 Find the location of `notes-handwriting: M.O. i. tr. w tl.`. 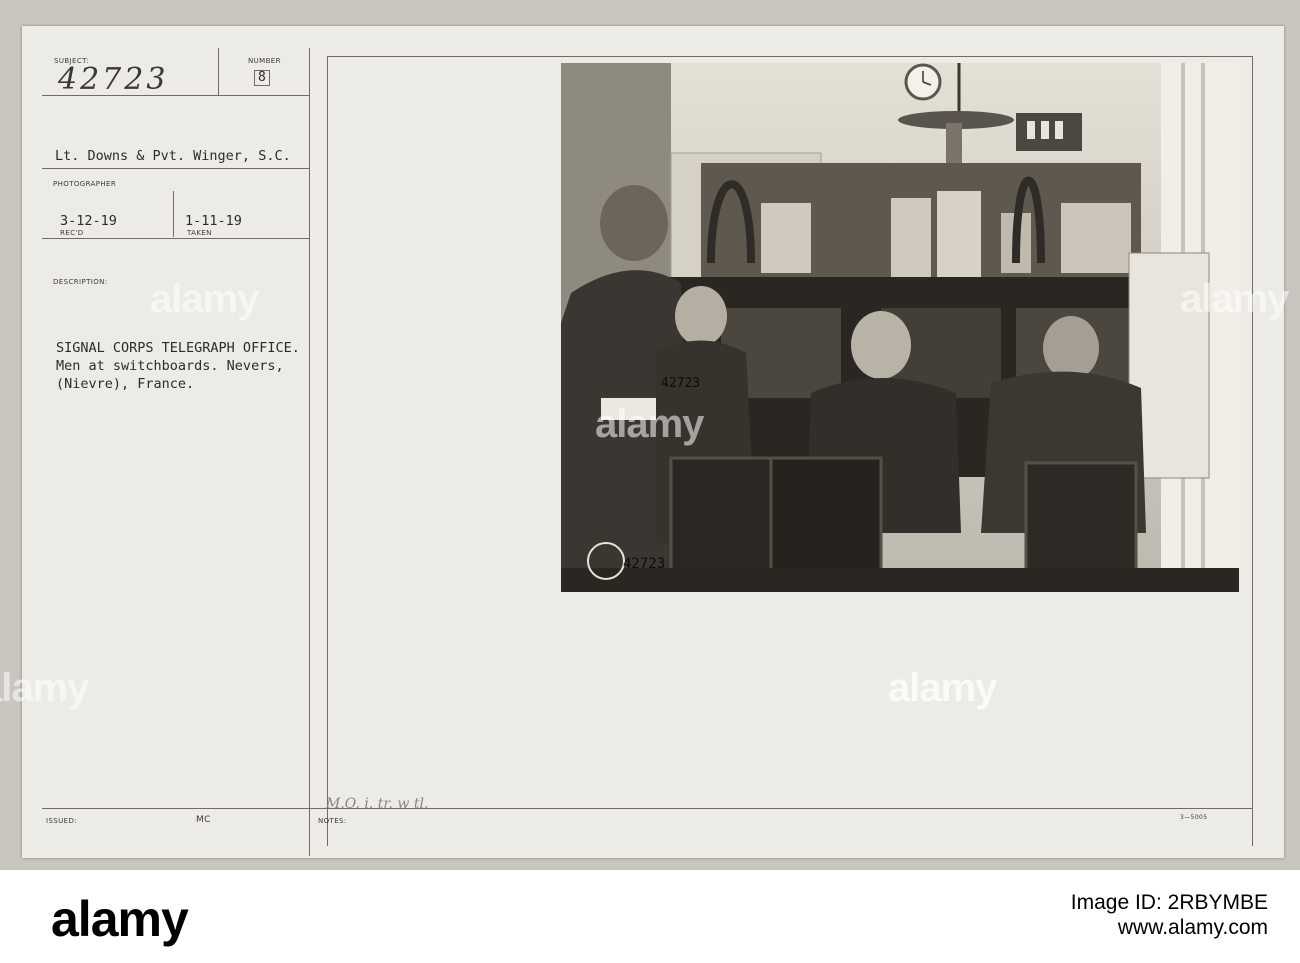

notes-handwriting: M.O. i. tr. w tl. is located at coordinates (377, 804).